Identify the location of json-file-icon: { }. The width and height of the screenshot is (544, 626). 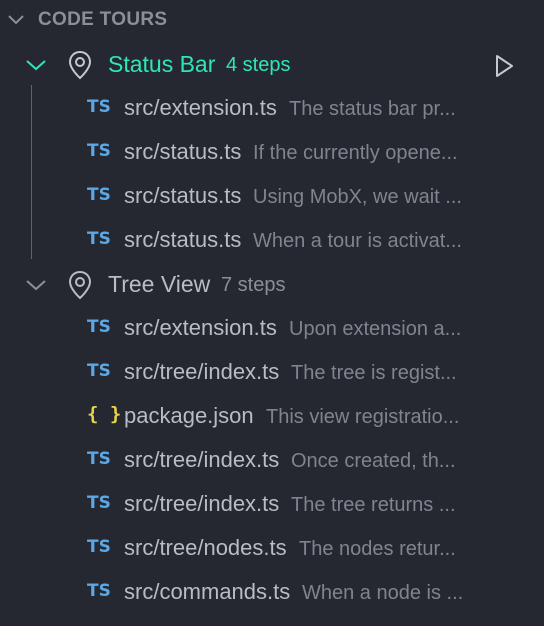
(104, 414).